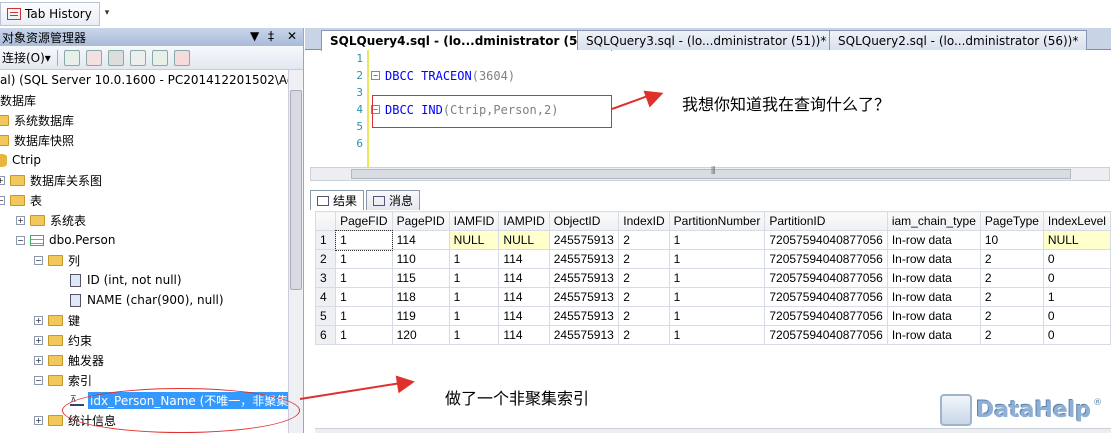  Describe the element at coordinates (66, 240) in the screenshot. I see `tree-node-dbo-person: − dbo.Person` at that location.